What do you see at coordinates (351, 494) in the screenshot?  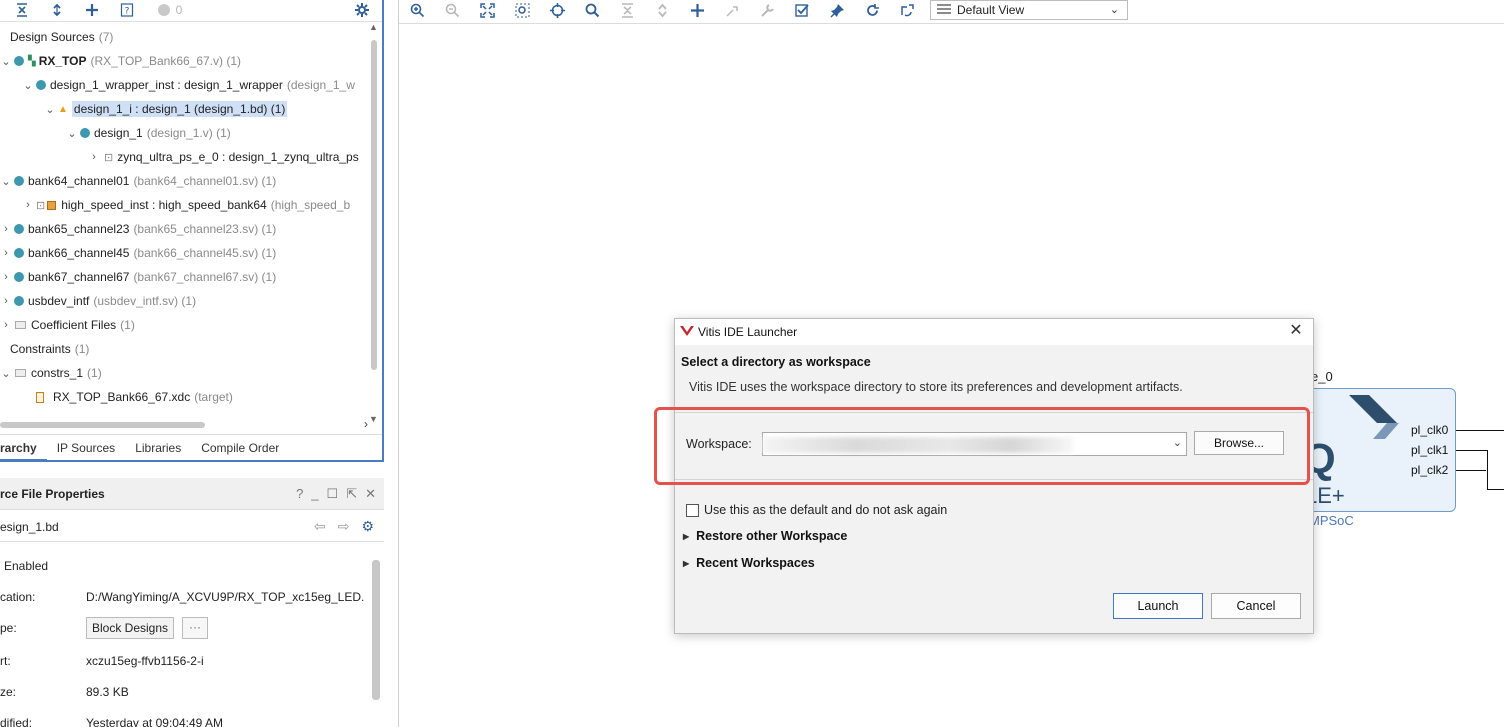 I see `popout-icon: ⇱` at bounding box center [351, 494].